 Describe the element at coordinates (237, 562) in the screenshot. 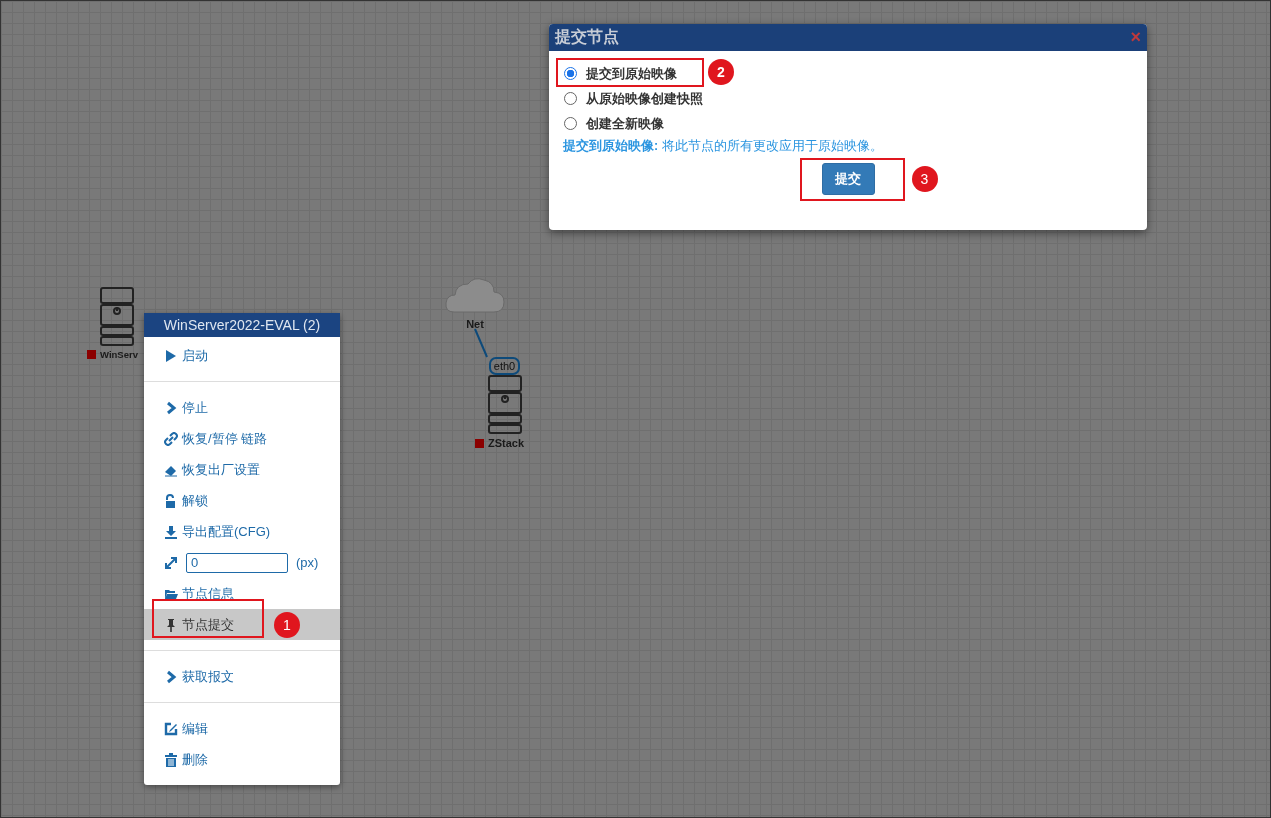

I see `size-input: 0` at that location.